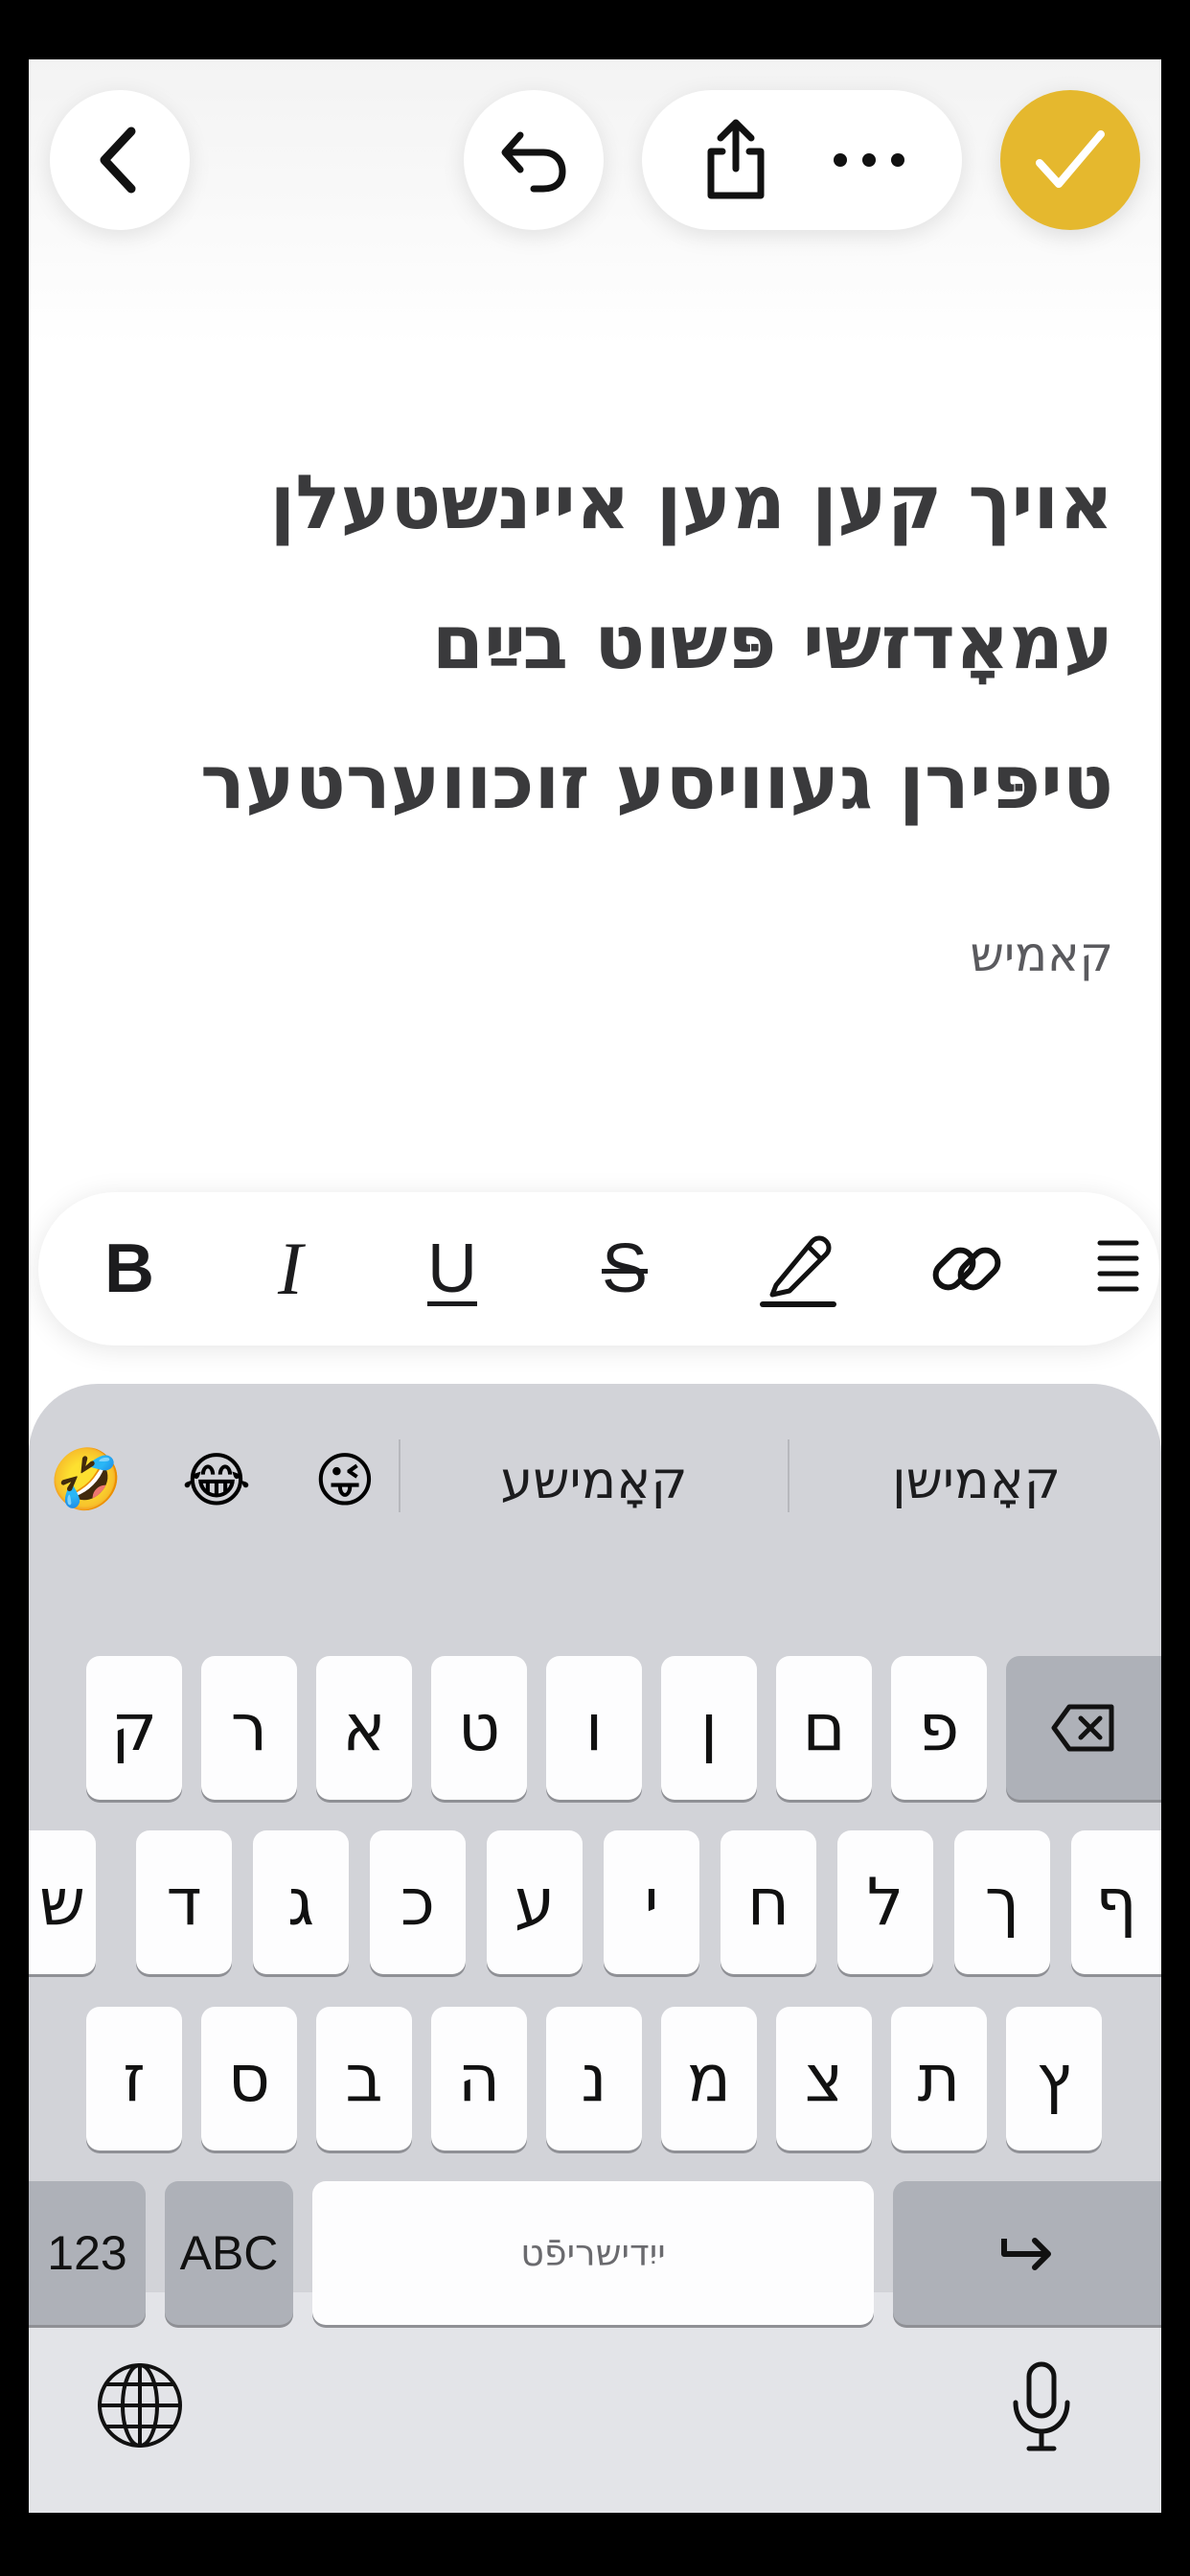  I want to click on key: ש, so click(62, 1902).